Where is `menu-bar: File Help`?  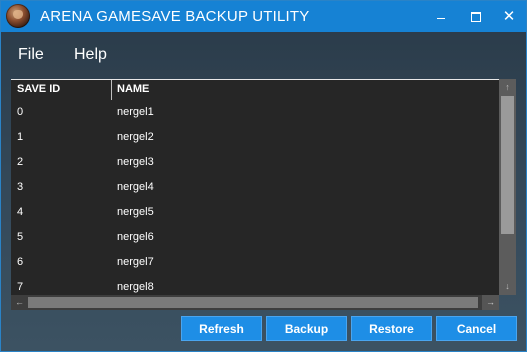 menu-bar: File Help is located at coordinates (263, 54).